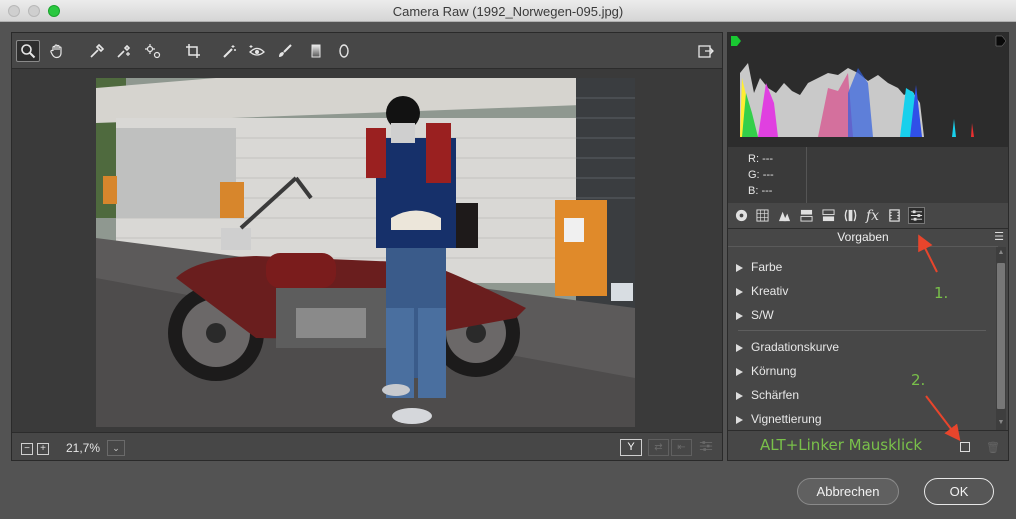 The width and height of the screenshot is (1016, 519). Describe the element at coordinates (786, 419) in the screenshot. I see `preset-group-label: Vignettierung` at that location.